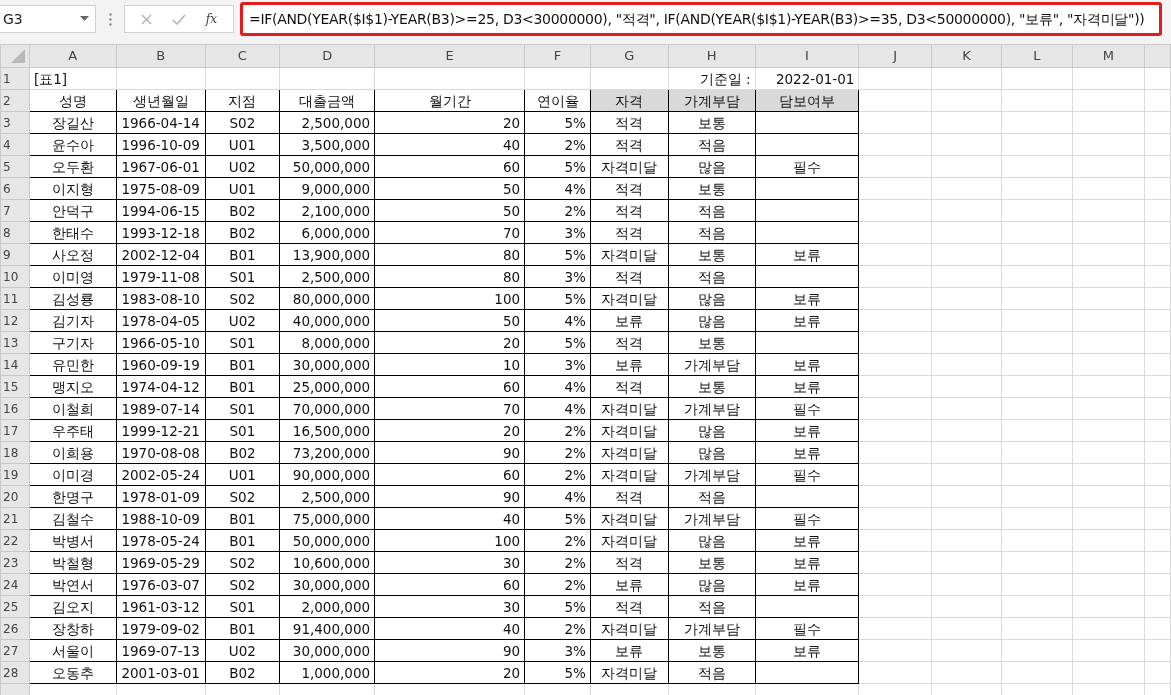  I want to click on cancel-icon, so click(146, 19).